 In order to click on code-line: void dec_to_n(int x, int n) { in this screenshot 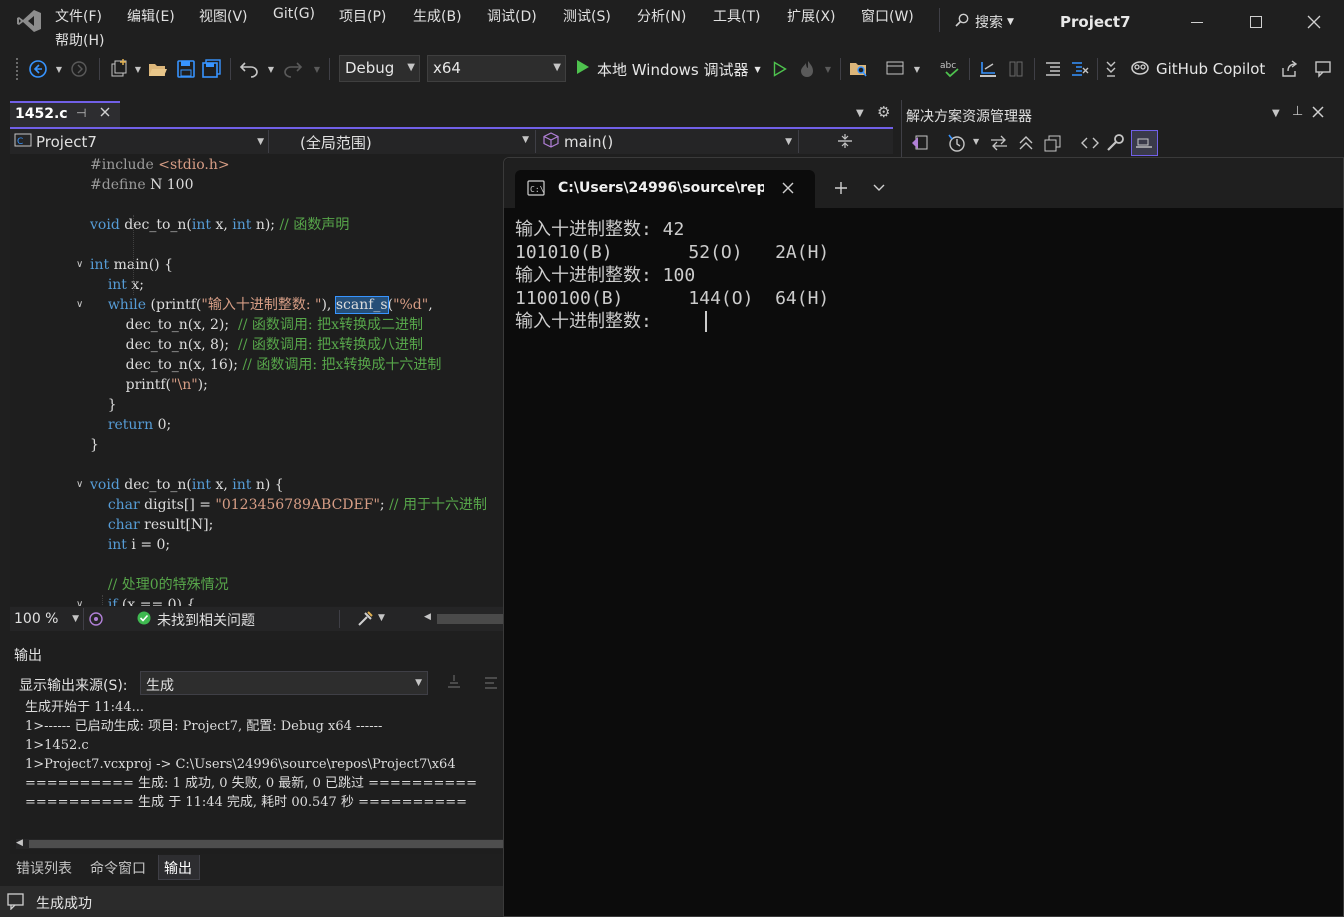, I will do `click(187, 485)`.